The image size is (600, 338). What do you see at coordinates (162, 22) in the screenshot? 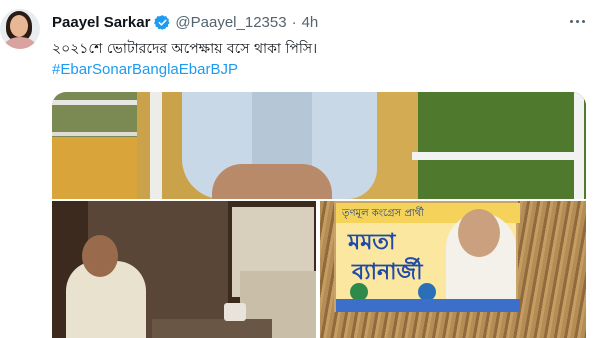
I see `verified-badge-icon` at bounding box center [162, 22].